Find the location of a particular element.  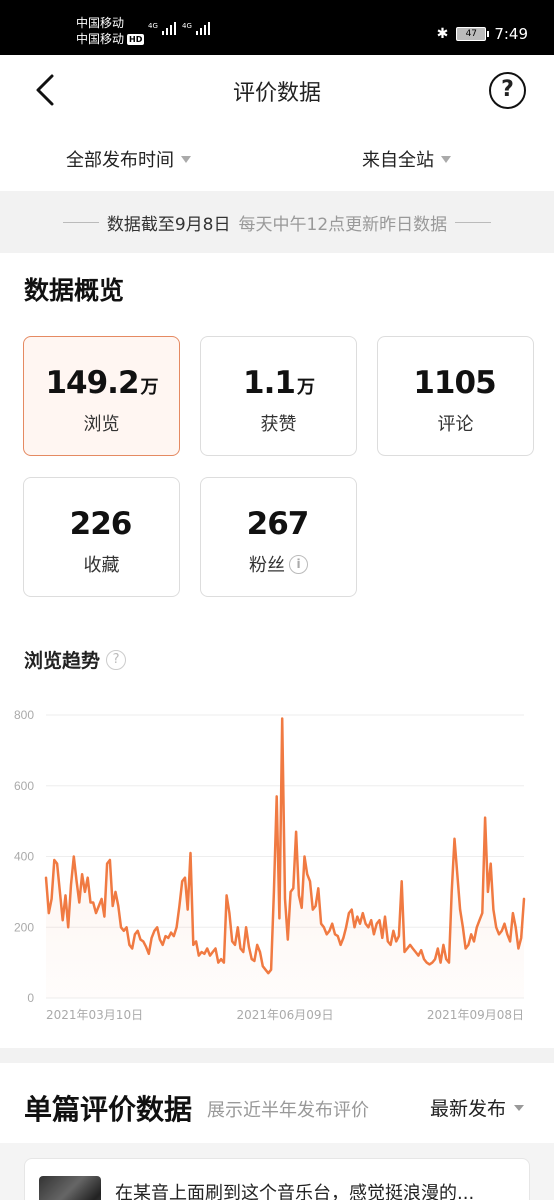

sort-dropdown: 最新发布 is located at coordinates (477, 1107).